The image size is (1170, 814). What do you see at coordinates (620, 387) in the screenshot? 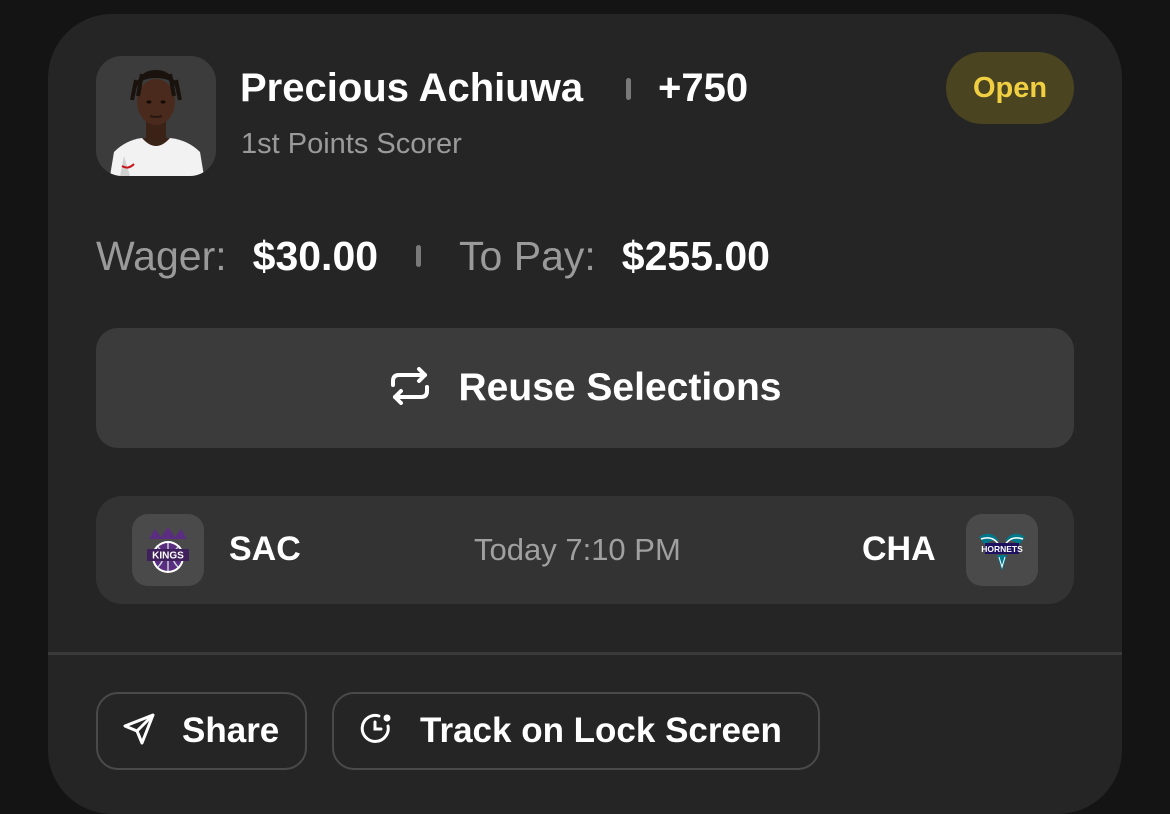
I see `reuse-selections-label: Reuse Selections` at bounding box center [620, 387].